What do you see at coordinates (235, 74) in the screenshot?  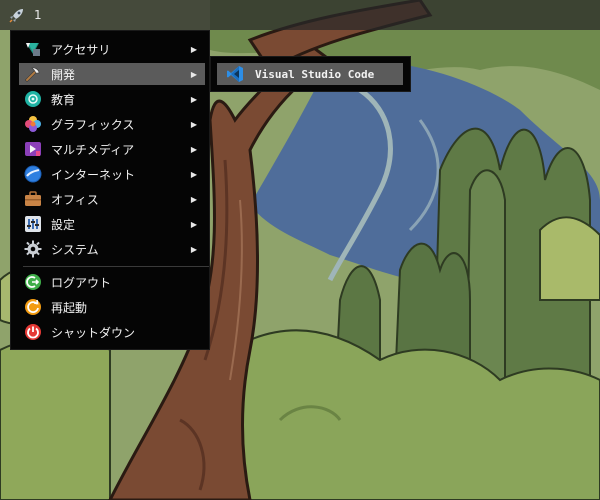 I see `vscode-icon` at bounding box center [235, 74].